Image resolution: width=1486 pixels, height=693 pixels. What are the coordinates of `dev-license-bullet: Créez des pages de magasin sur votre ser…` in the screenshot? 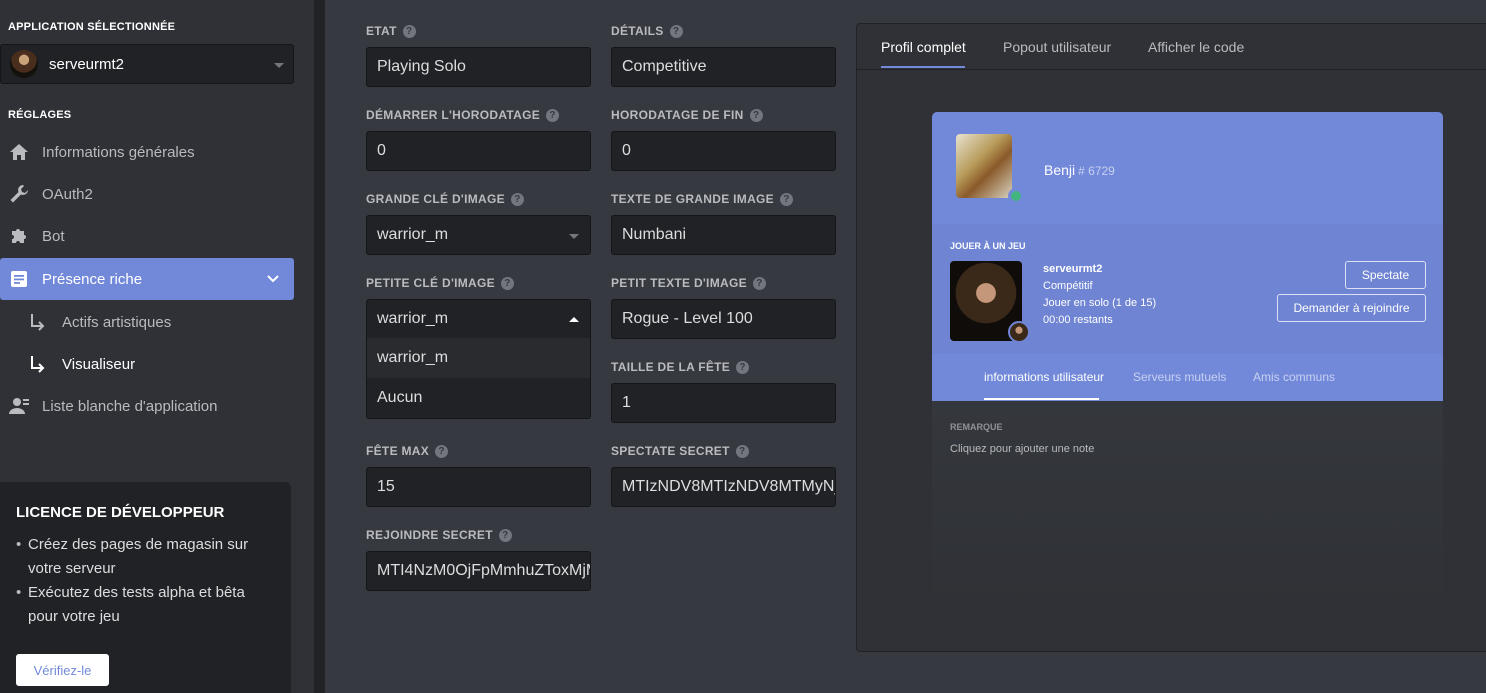 It's located at (145, 557).